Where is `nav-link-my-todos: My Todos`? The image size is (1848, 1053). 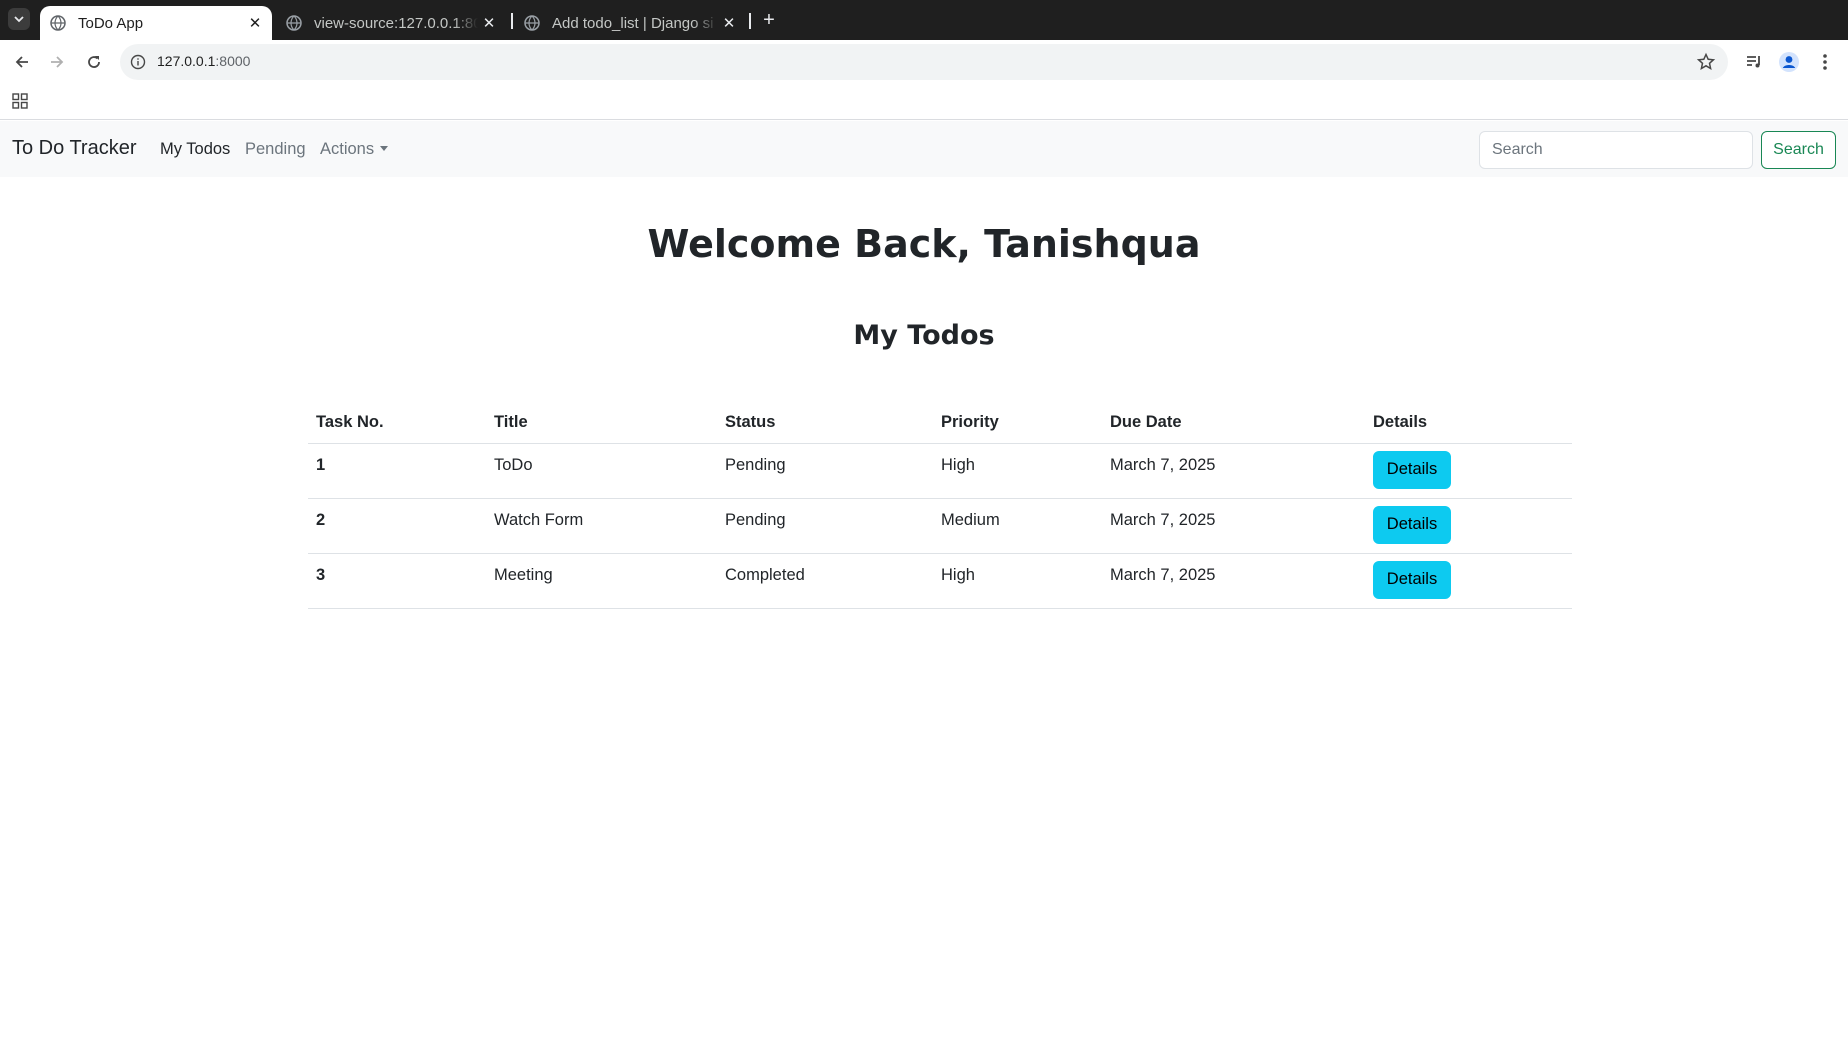
nav-link-my-todos: My Todos is located at coordinates (195, 149).